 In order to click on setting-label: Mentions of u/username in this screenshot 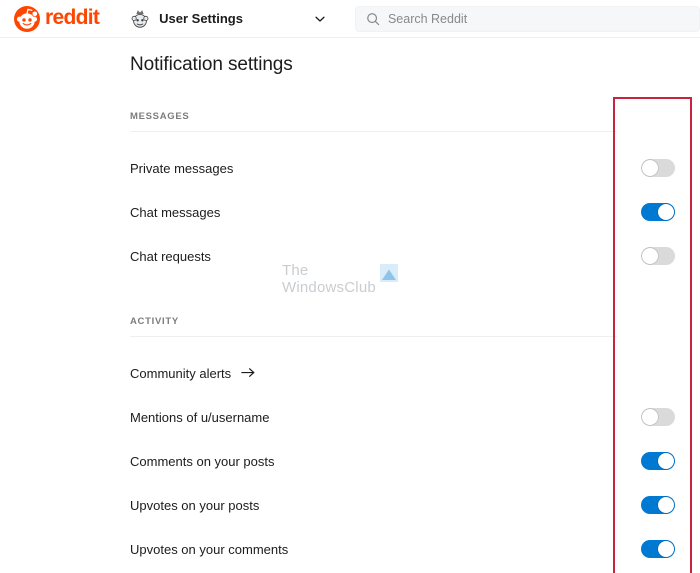, I will do `click(200, 417)`.